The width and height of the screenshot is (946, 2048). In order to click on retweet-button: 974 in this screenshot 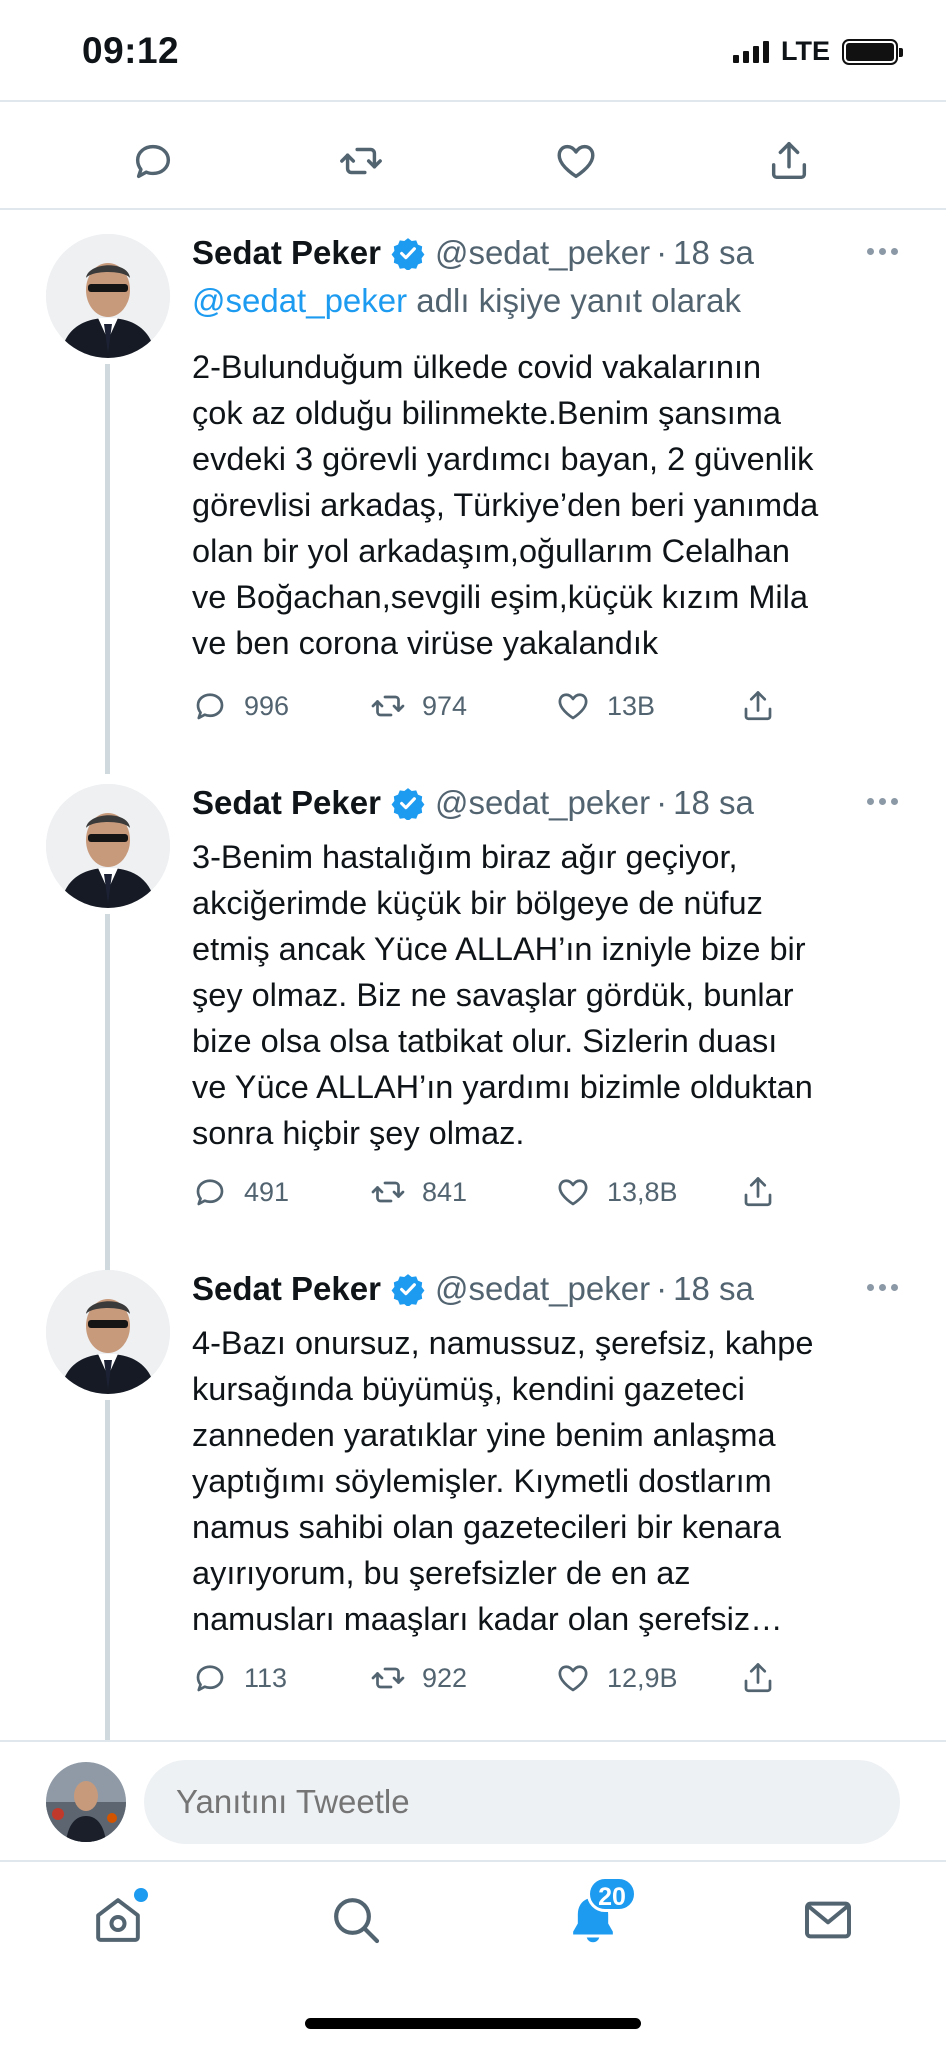, I will do `click(418, 706)`.